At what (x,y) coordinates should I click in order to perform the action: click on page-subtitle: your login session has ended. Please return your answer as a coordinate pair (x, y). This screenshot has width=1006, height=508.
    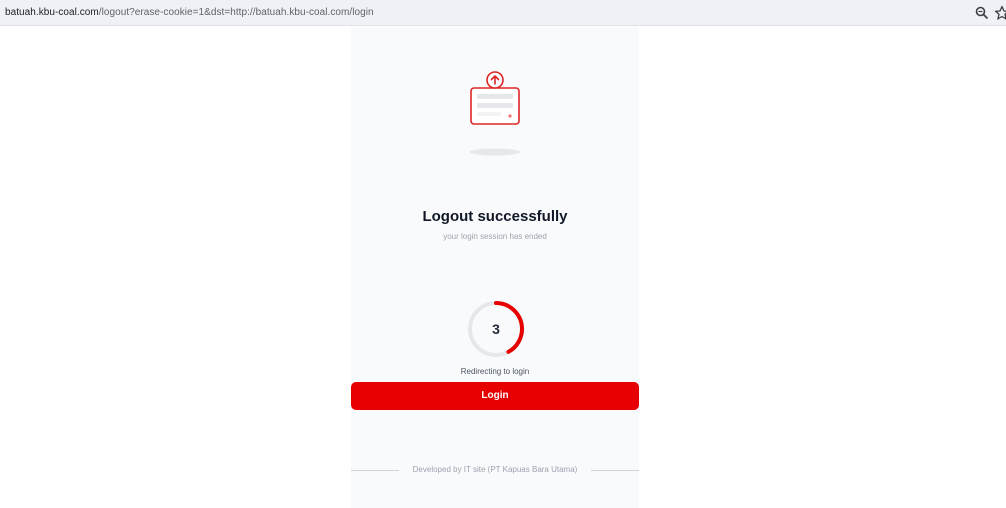
    Looking at the image, I should click on (495, 236).